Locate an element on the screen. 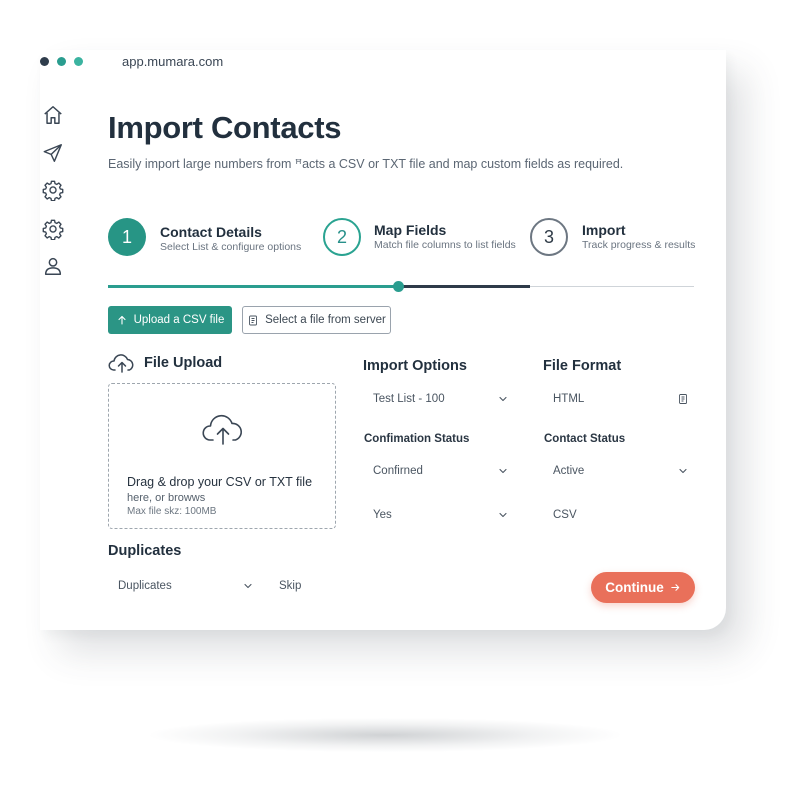 The width and height of the screenshot is (800, 800). yes-no-select: Yes is located at coordinates (439, 516).